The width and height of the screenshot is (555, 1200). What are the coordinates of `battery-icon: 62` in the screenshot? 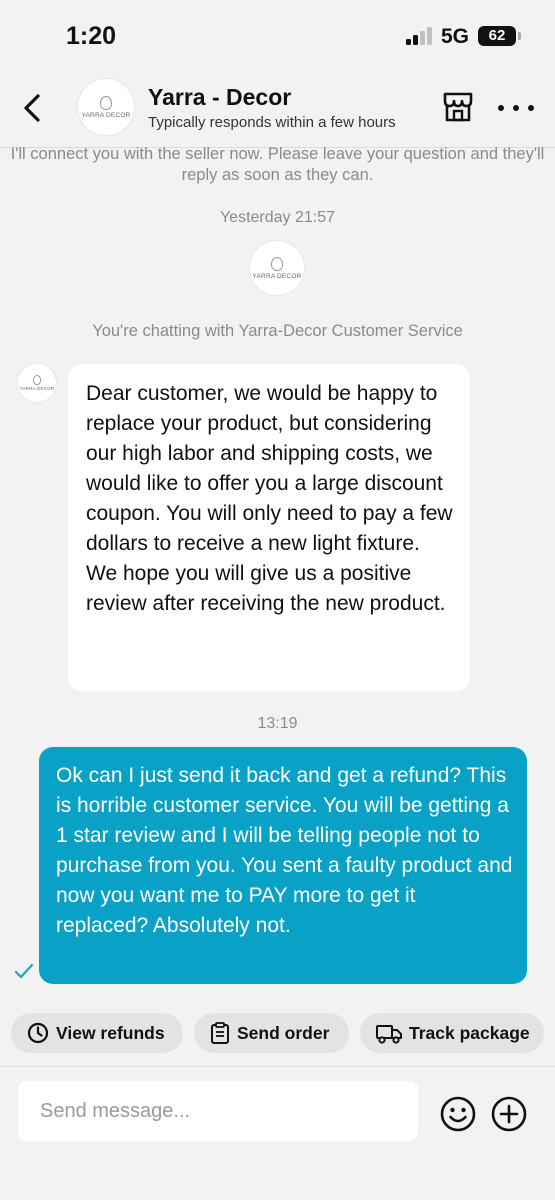 It's located at (497, 36).